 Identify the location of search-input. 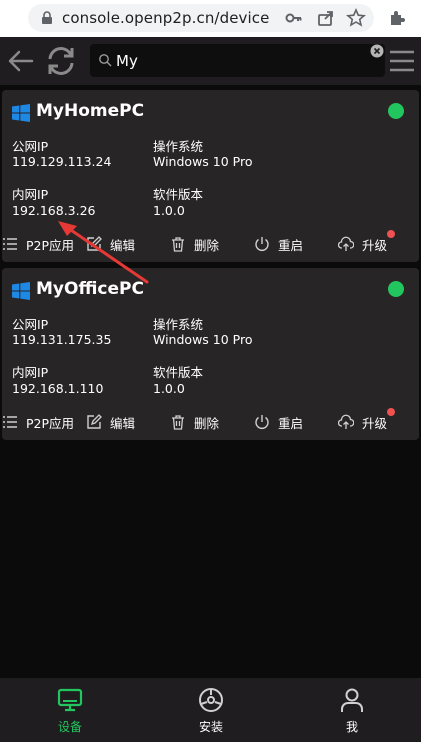
(241, 61).